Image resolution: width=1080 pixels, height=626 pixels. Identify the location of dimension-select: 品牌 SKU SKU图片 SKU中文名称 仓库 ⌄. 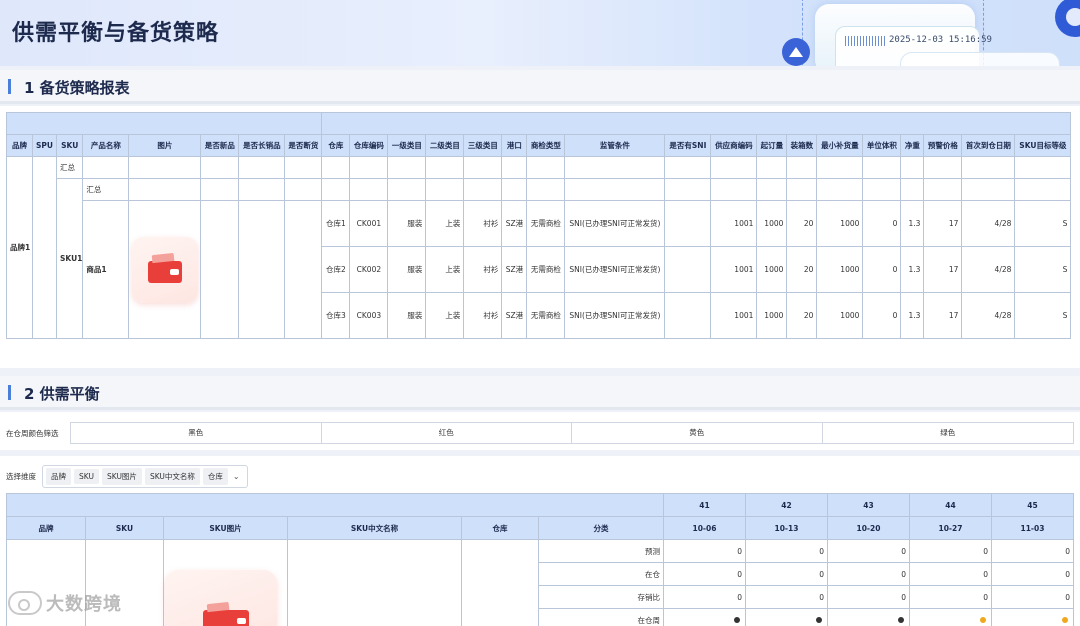
(145, 476).